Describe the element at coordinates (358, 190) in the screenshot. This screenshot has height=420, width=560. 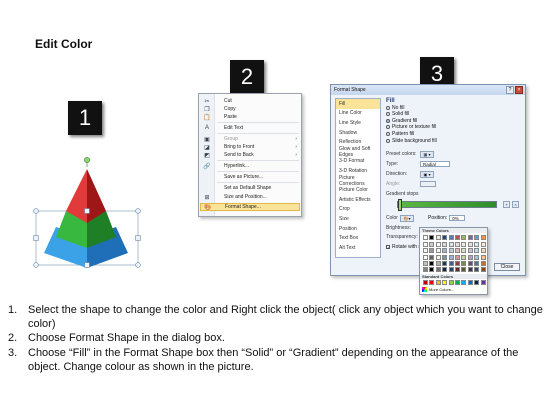
I see `category-picture-color: Picture Color` at that location.